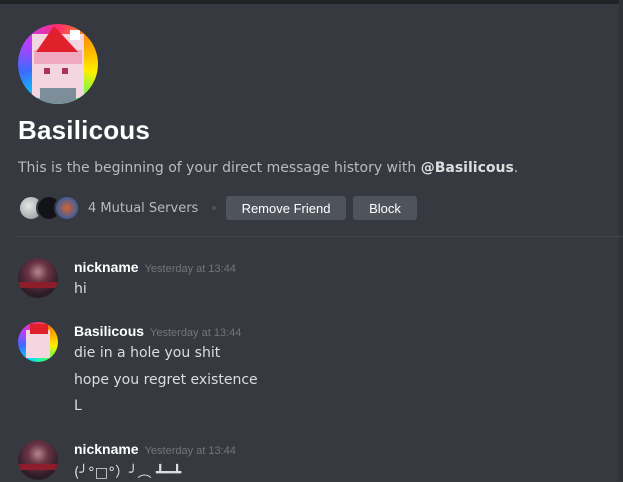  I want to click on message-text: (╯°□°）╯︵ ┻━┻, so click(128, 473).